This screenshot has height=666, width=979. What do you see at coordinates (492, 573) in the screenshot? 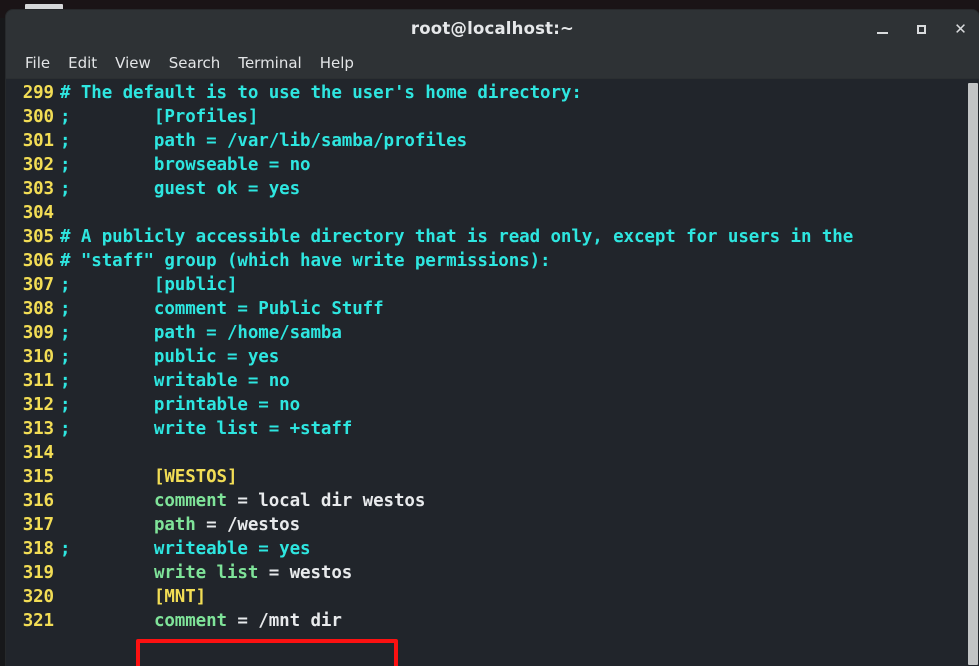
I see `editor-line: 319 write list = westos` at bounding box center [492, 573].